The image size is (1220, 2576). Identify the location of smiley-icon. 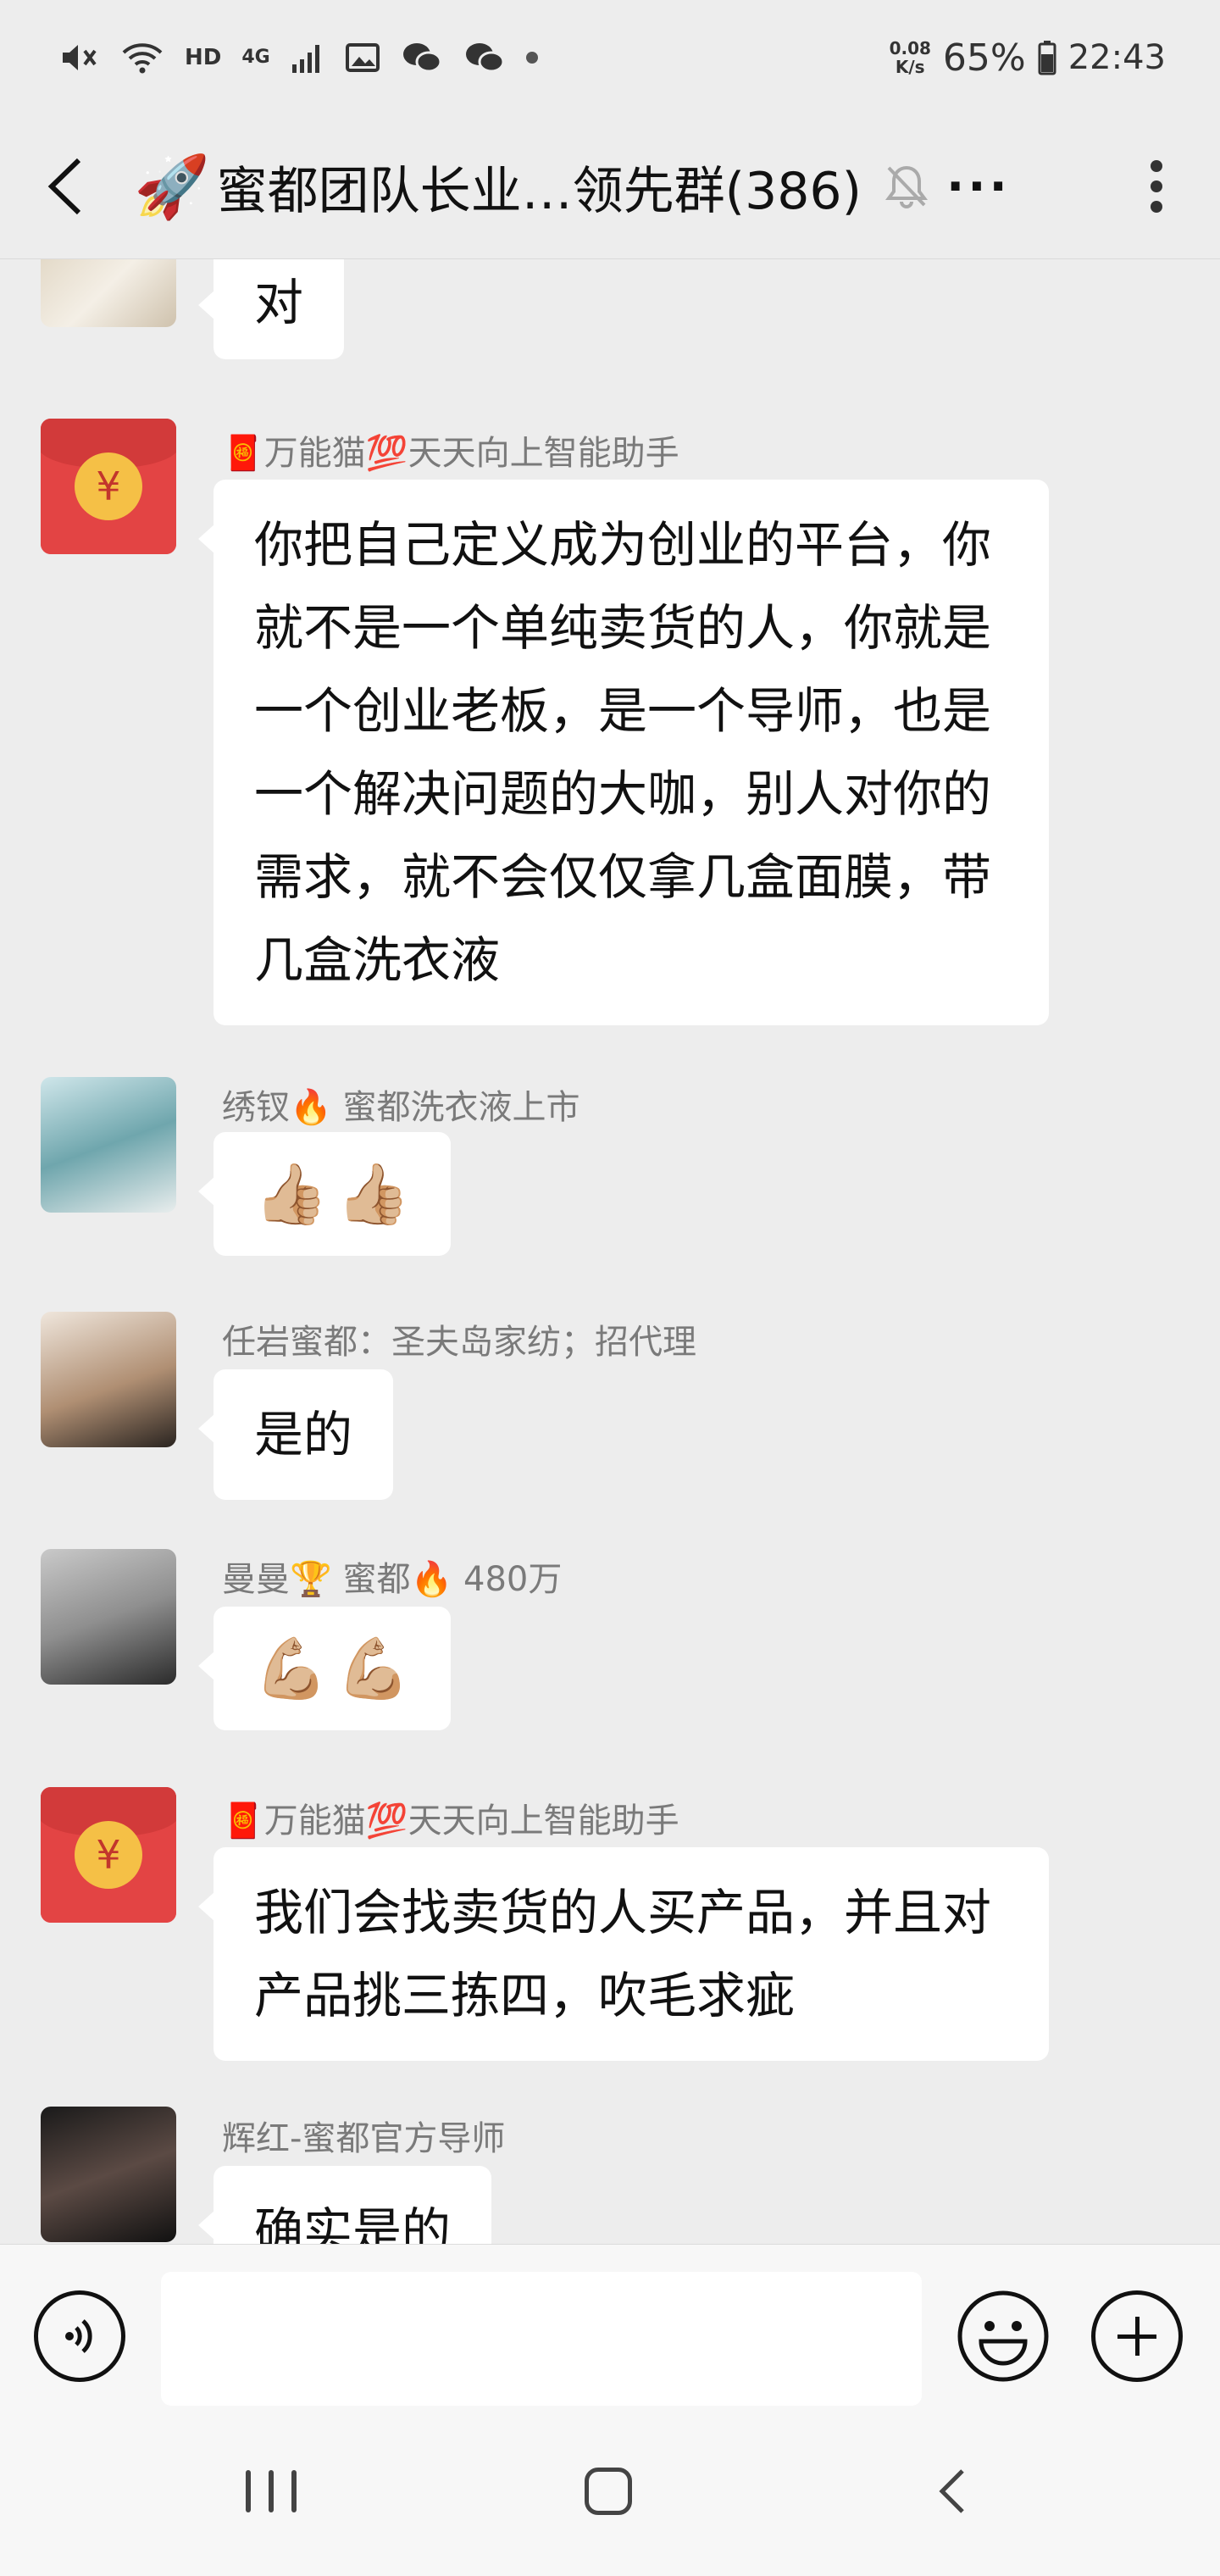
(1003, 2336).